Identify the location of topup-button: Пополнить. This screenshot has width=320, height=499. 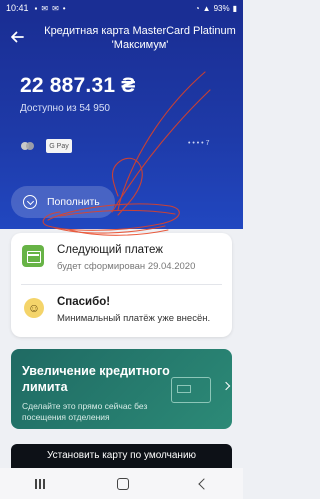
(63, 202).